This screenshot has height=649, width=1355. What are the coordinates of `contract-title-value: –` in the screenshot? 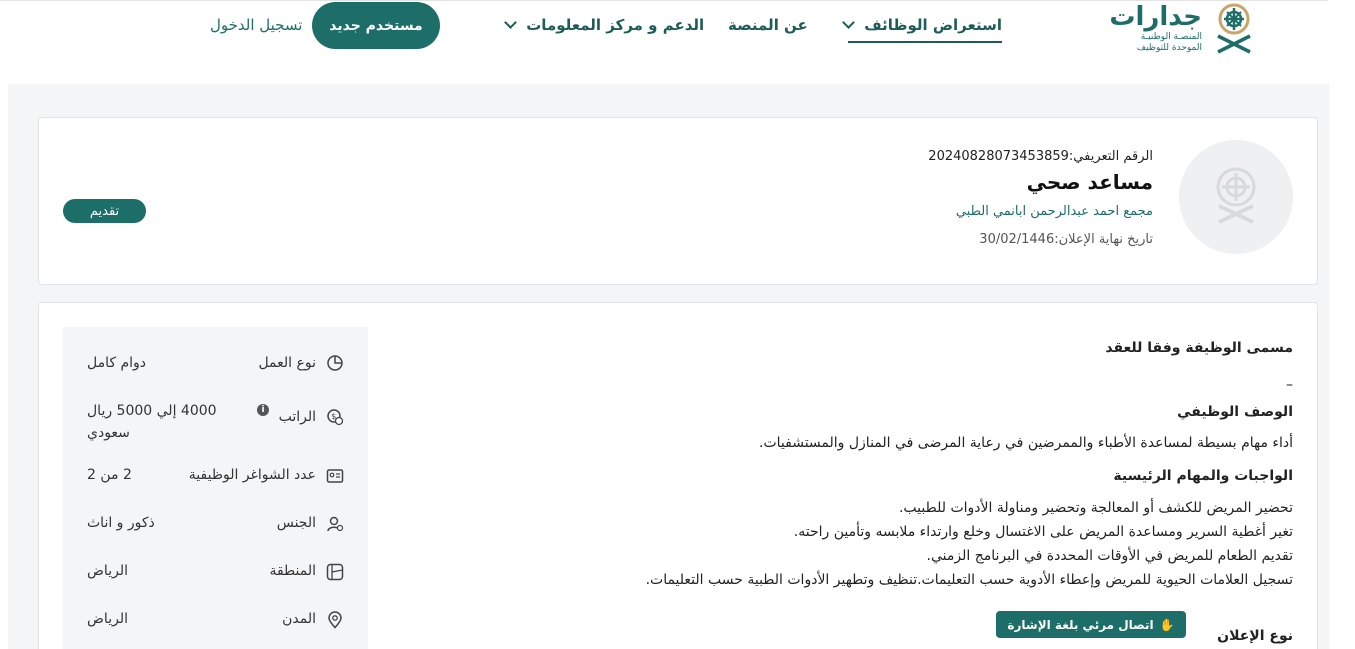 It's located at (1289, 385).